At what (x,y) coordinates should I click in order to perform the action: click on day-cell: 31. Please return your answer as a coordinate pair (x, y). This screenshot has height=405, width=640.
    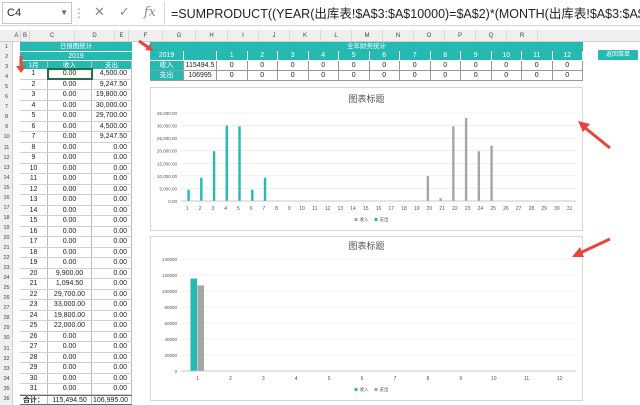
    Looking at the image, I should click on (34, 389).